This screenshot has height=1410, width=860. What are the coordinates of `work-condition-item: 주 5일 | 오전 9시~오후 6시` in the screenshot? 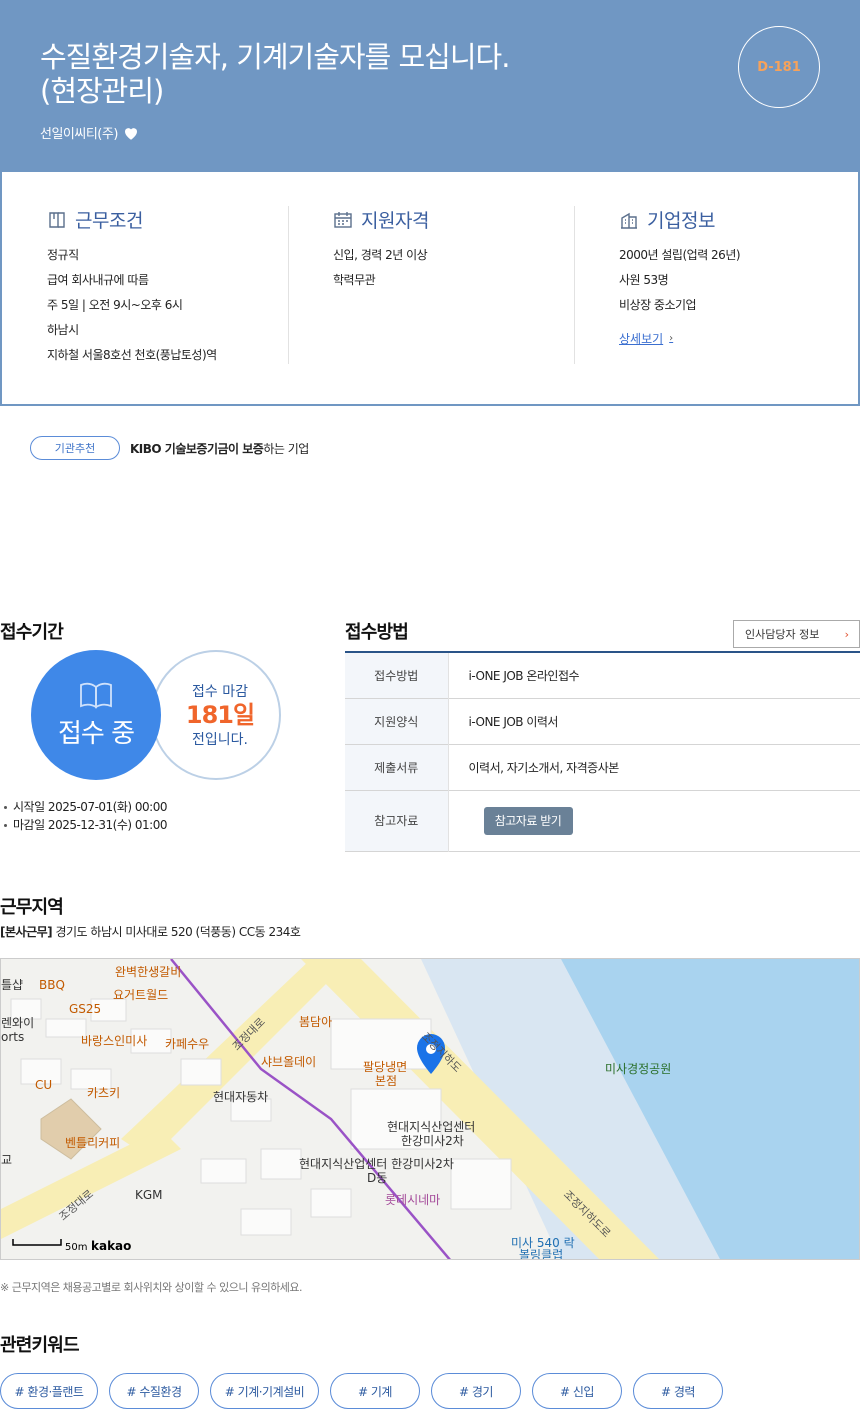 It's located at (115, 305).